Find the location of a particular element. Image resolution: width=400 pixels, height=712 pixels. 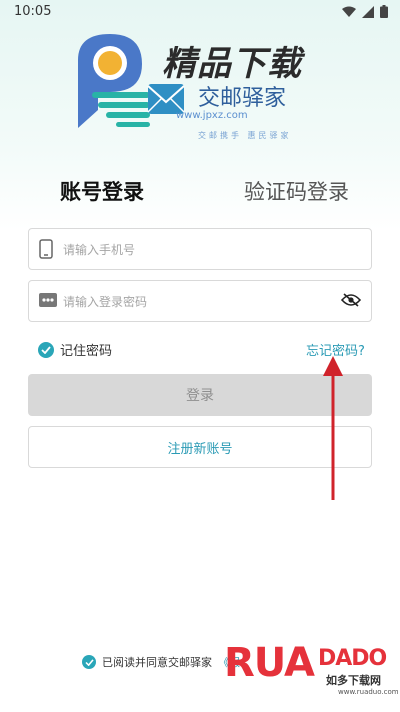

battery-icon is located at coordinates (384, 11).